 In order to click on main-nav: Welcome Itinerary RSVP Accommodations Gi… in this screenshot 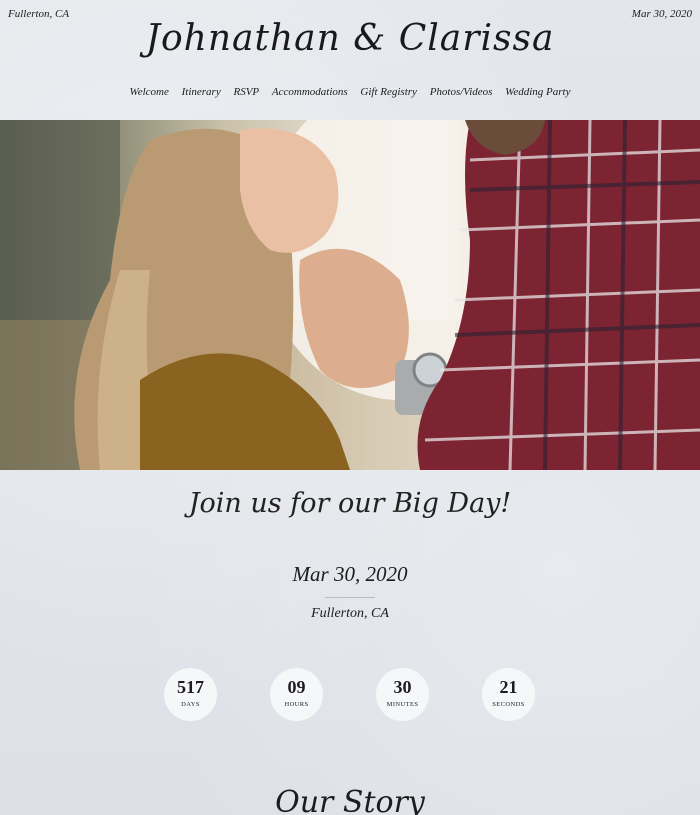, I will do `click(350, 92)`.